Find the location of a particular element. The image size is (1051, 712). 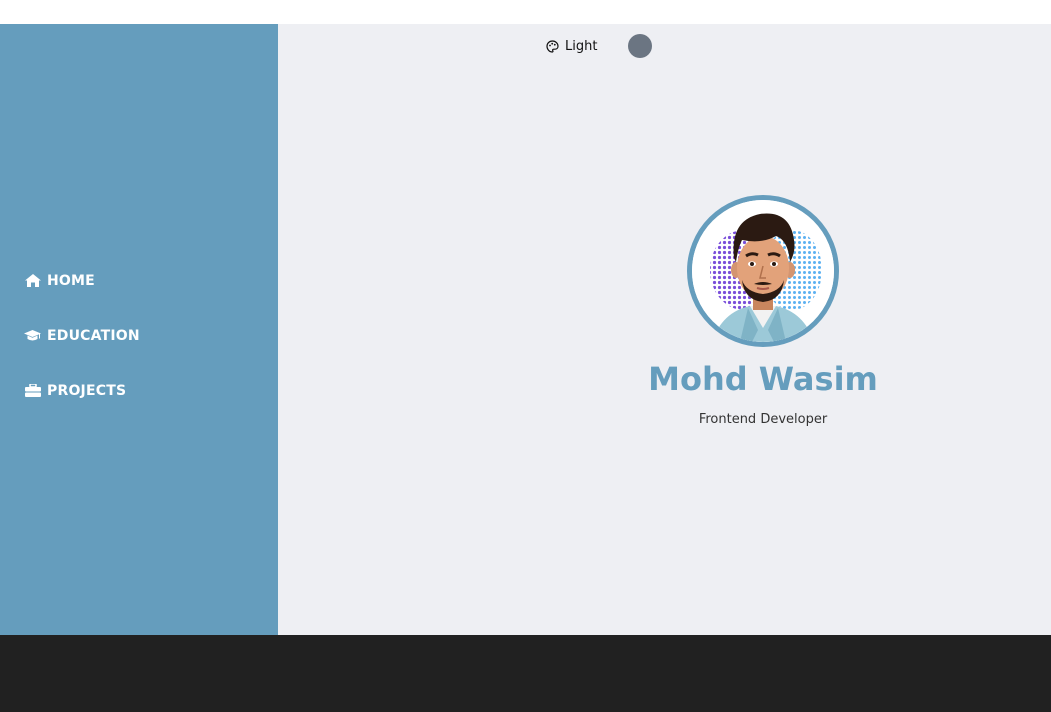

footer is located at coordinates (525, 673).